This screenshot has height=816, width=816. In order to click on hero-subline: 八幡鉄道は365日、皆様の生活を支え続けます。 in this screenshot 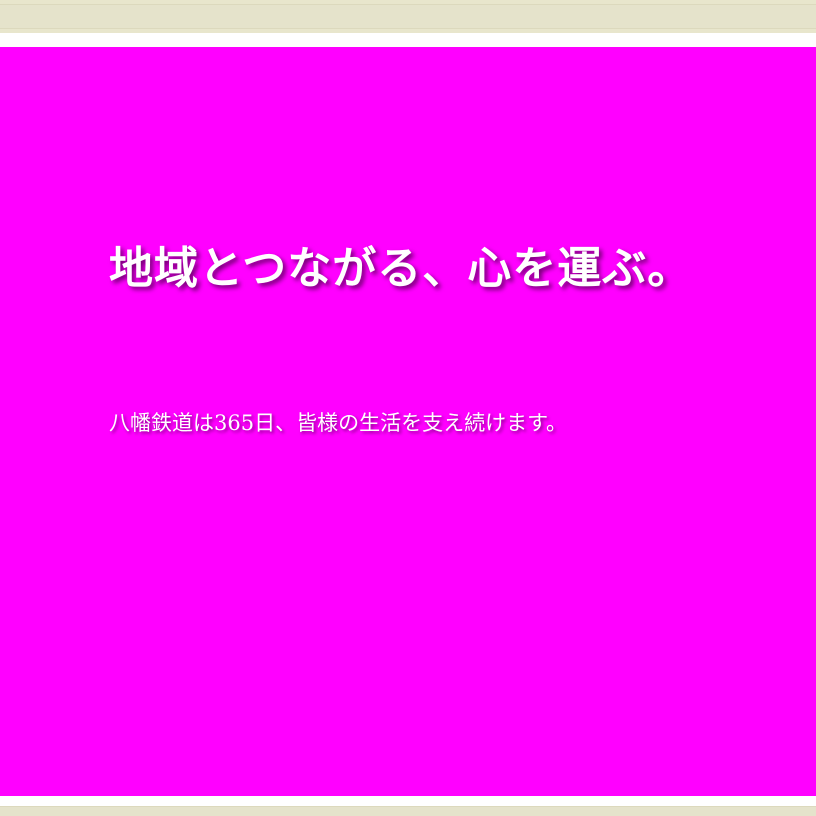, I will do `click(338, 423)`.